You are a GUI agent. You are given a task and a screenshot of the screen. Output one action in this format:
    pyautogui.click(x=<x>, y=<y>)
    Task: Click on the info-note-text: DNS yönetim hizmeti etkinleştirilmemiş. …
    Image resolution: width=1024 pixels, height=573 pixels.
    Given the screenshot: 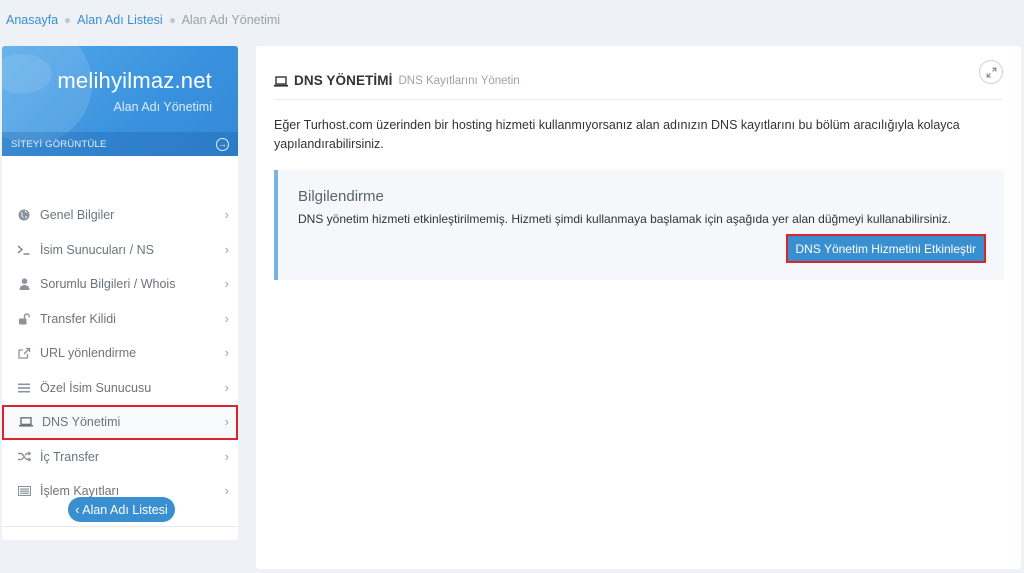 What is the action you would take?
    pyautogui.click(x=624, y=219)
    